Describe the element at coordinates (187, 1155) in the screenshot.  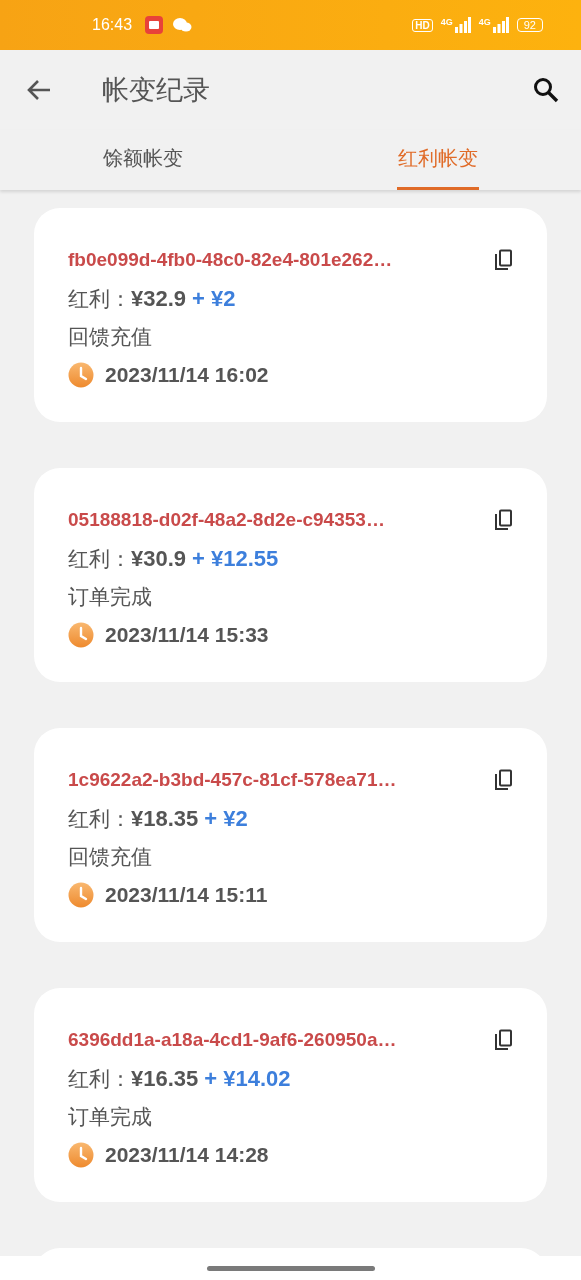
I see `record-time: 2023/11/14 14:28` at that location.